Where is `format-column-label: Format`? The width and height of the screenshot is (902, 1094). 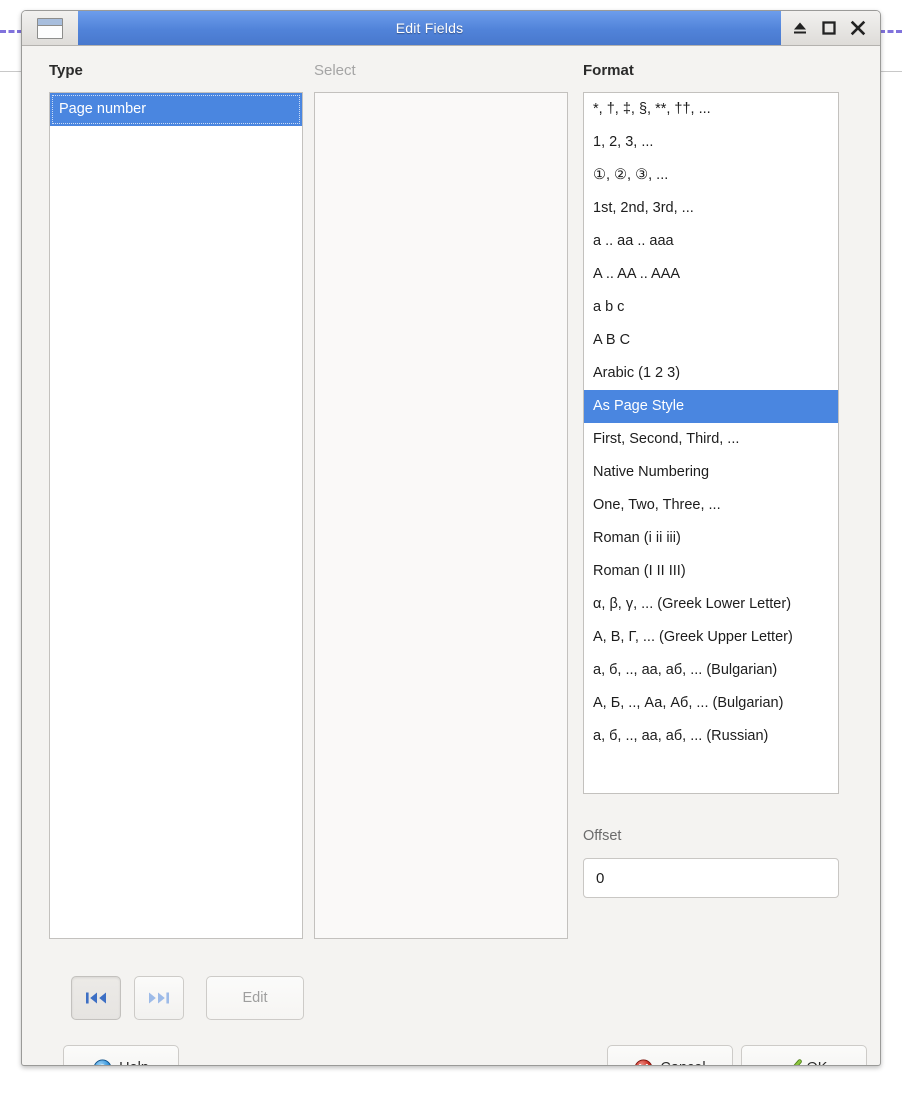
format-column-label: Format is located at coordinates (608, 70).